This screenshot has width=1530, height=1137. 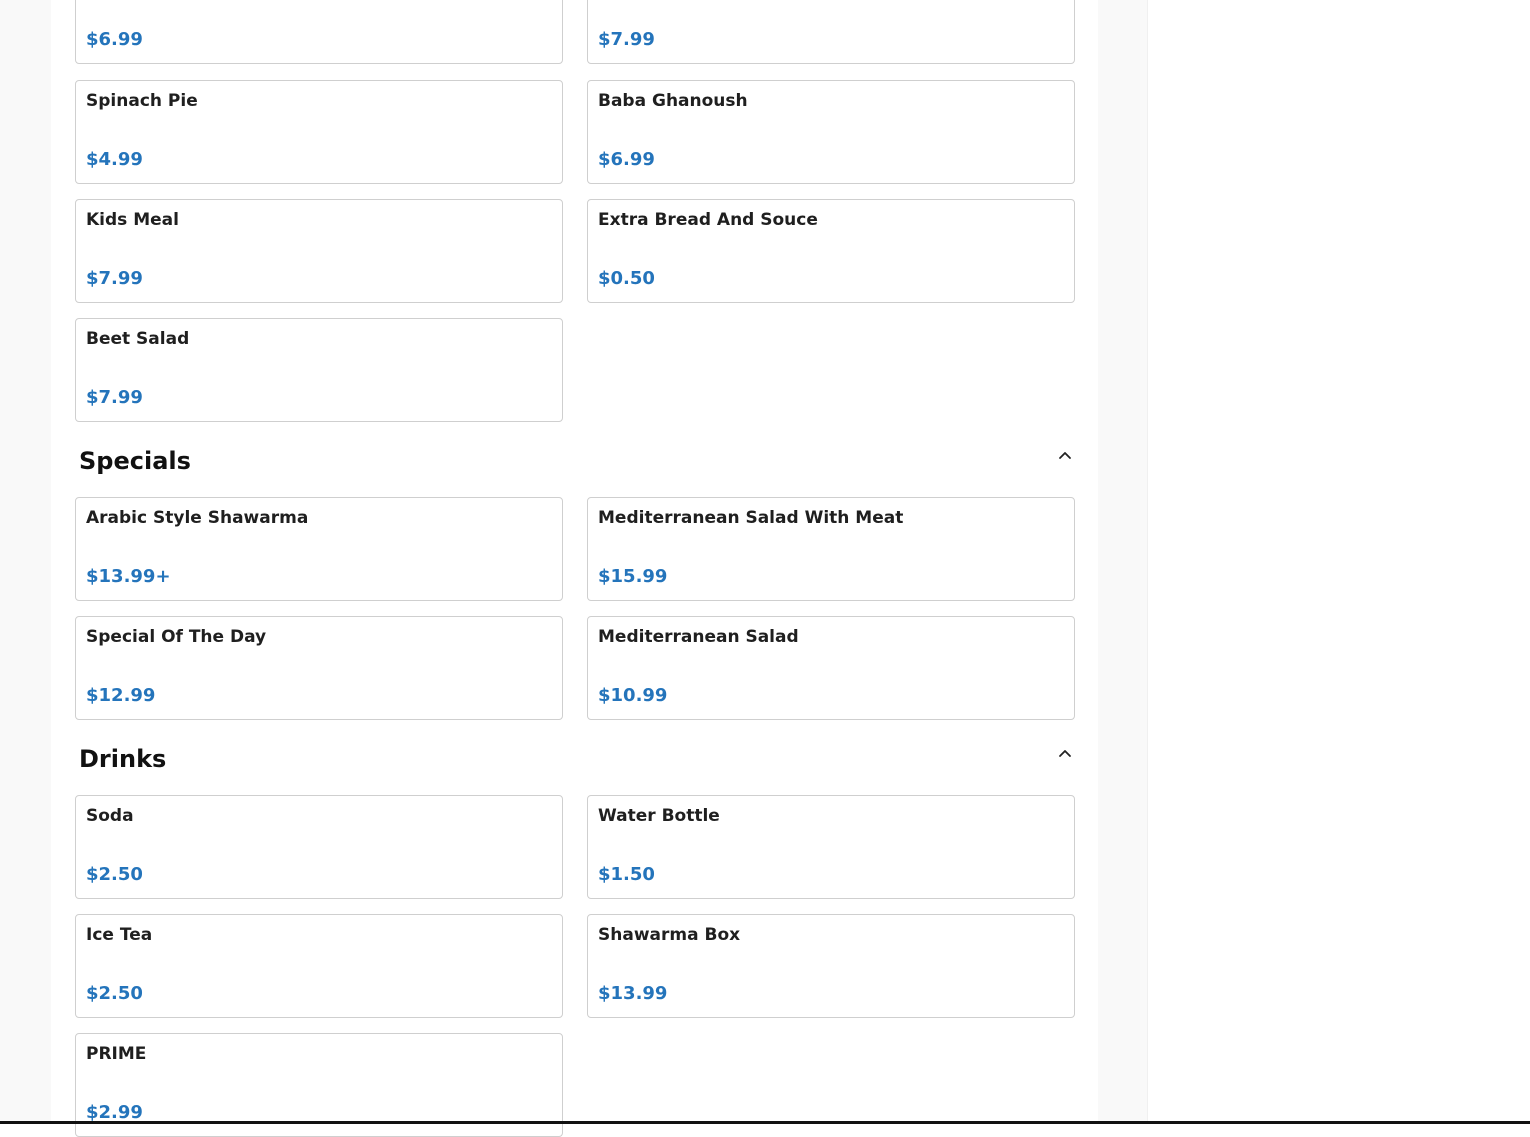 What do you see at coordinates (25, 562) in the screenshot?
I see `left-gutter` at bounding box center [25, 562].